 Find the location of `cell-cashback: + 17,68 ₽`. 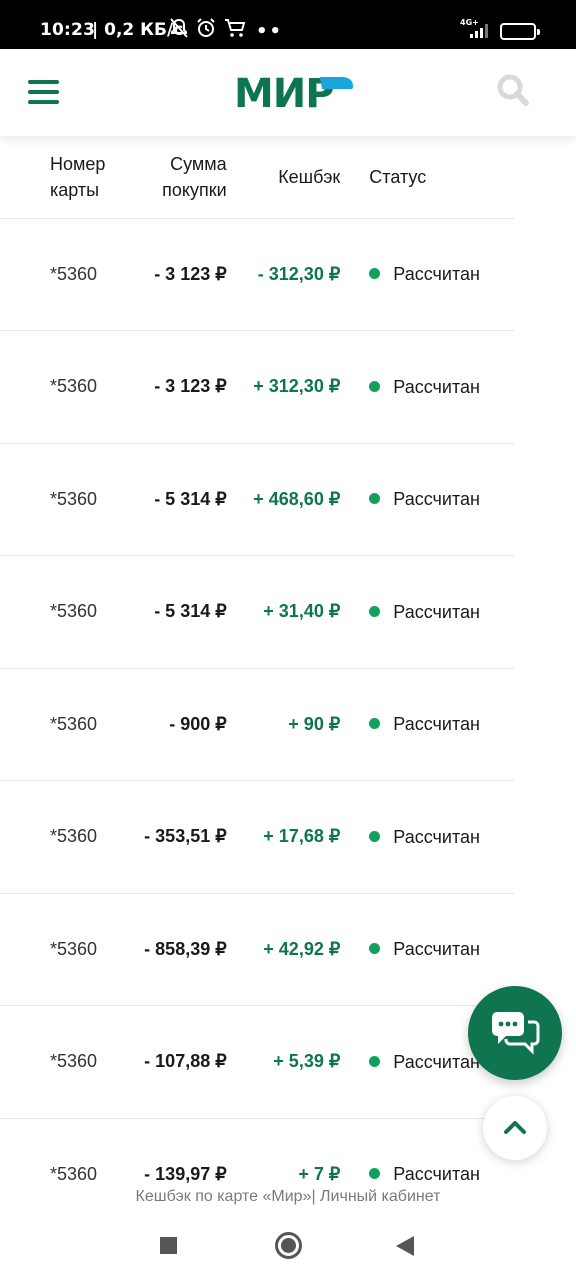

cell-cashback: + 17,68 ₽ is located at coordinates (299, 837).